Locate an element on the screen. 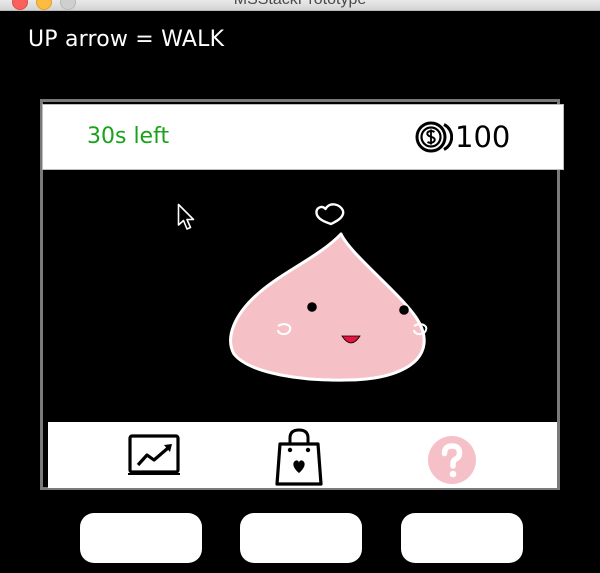  shop-button is located at coordinates (304, 457).